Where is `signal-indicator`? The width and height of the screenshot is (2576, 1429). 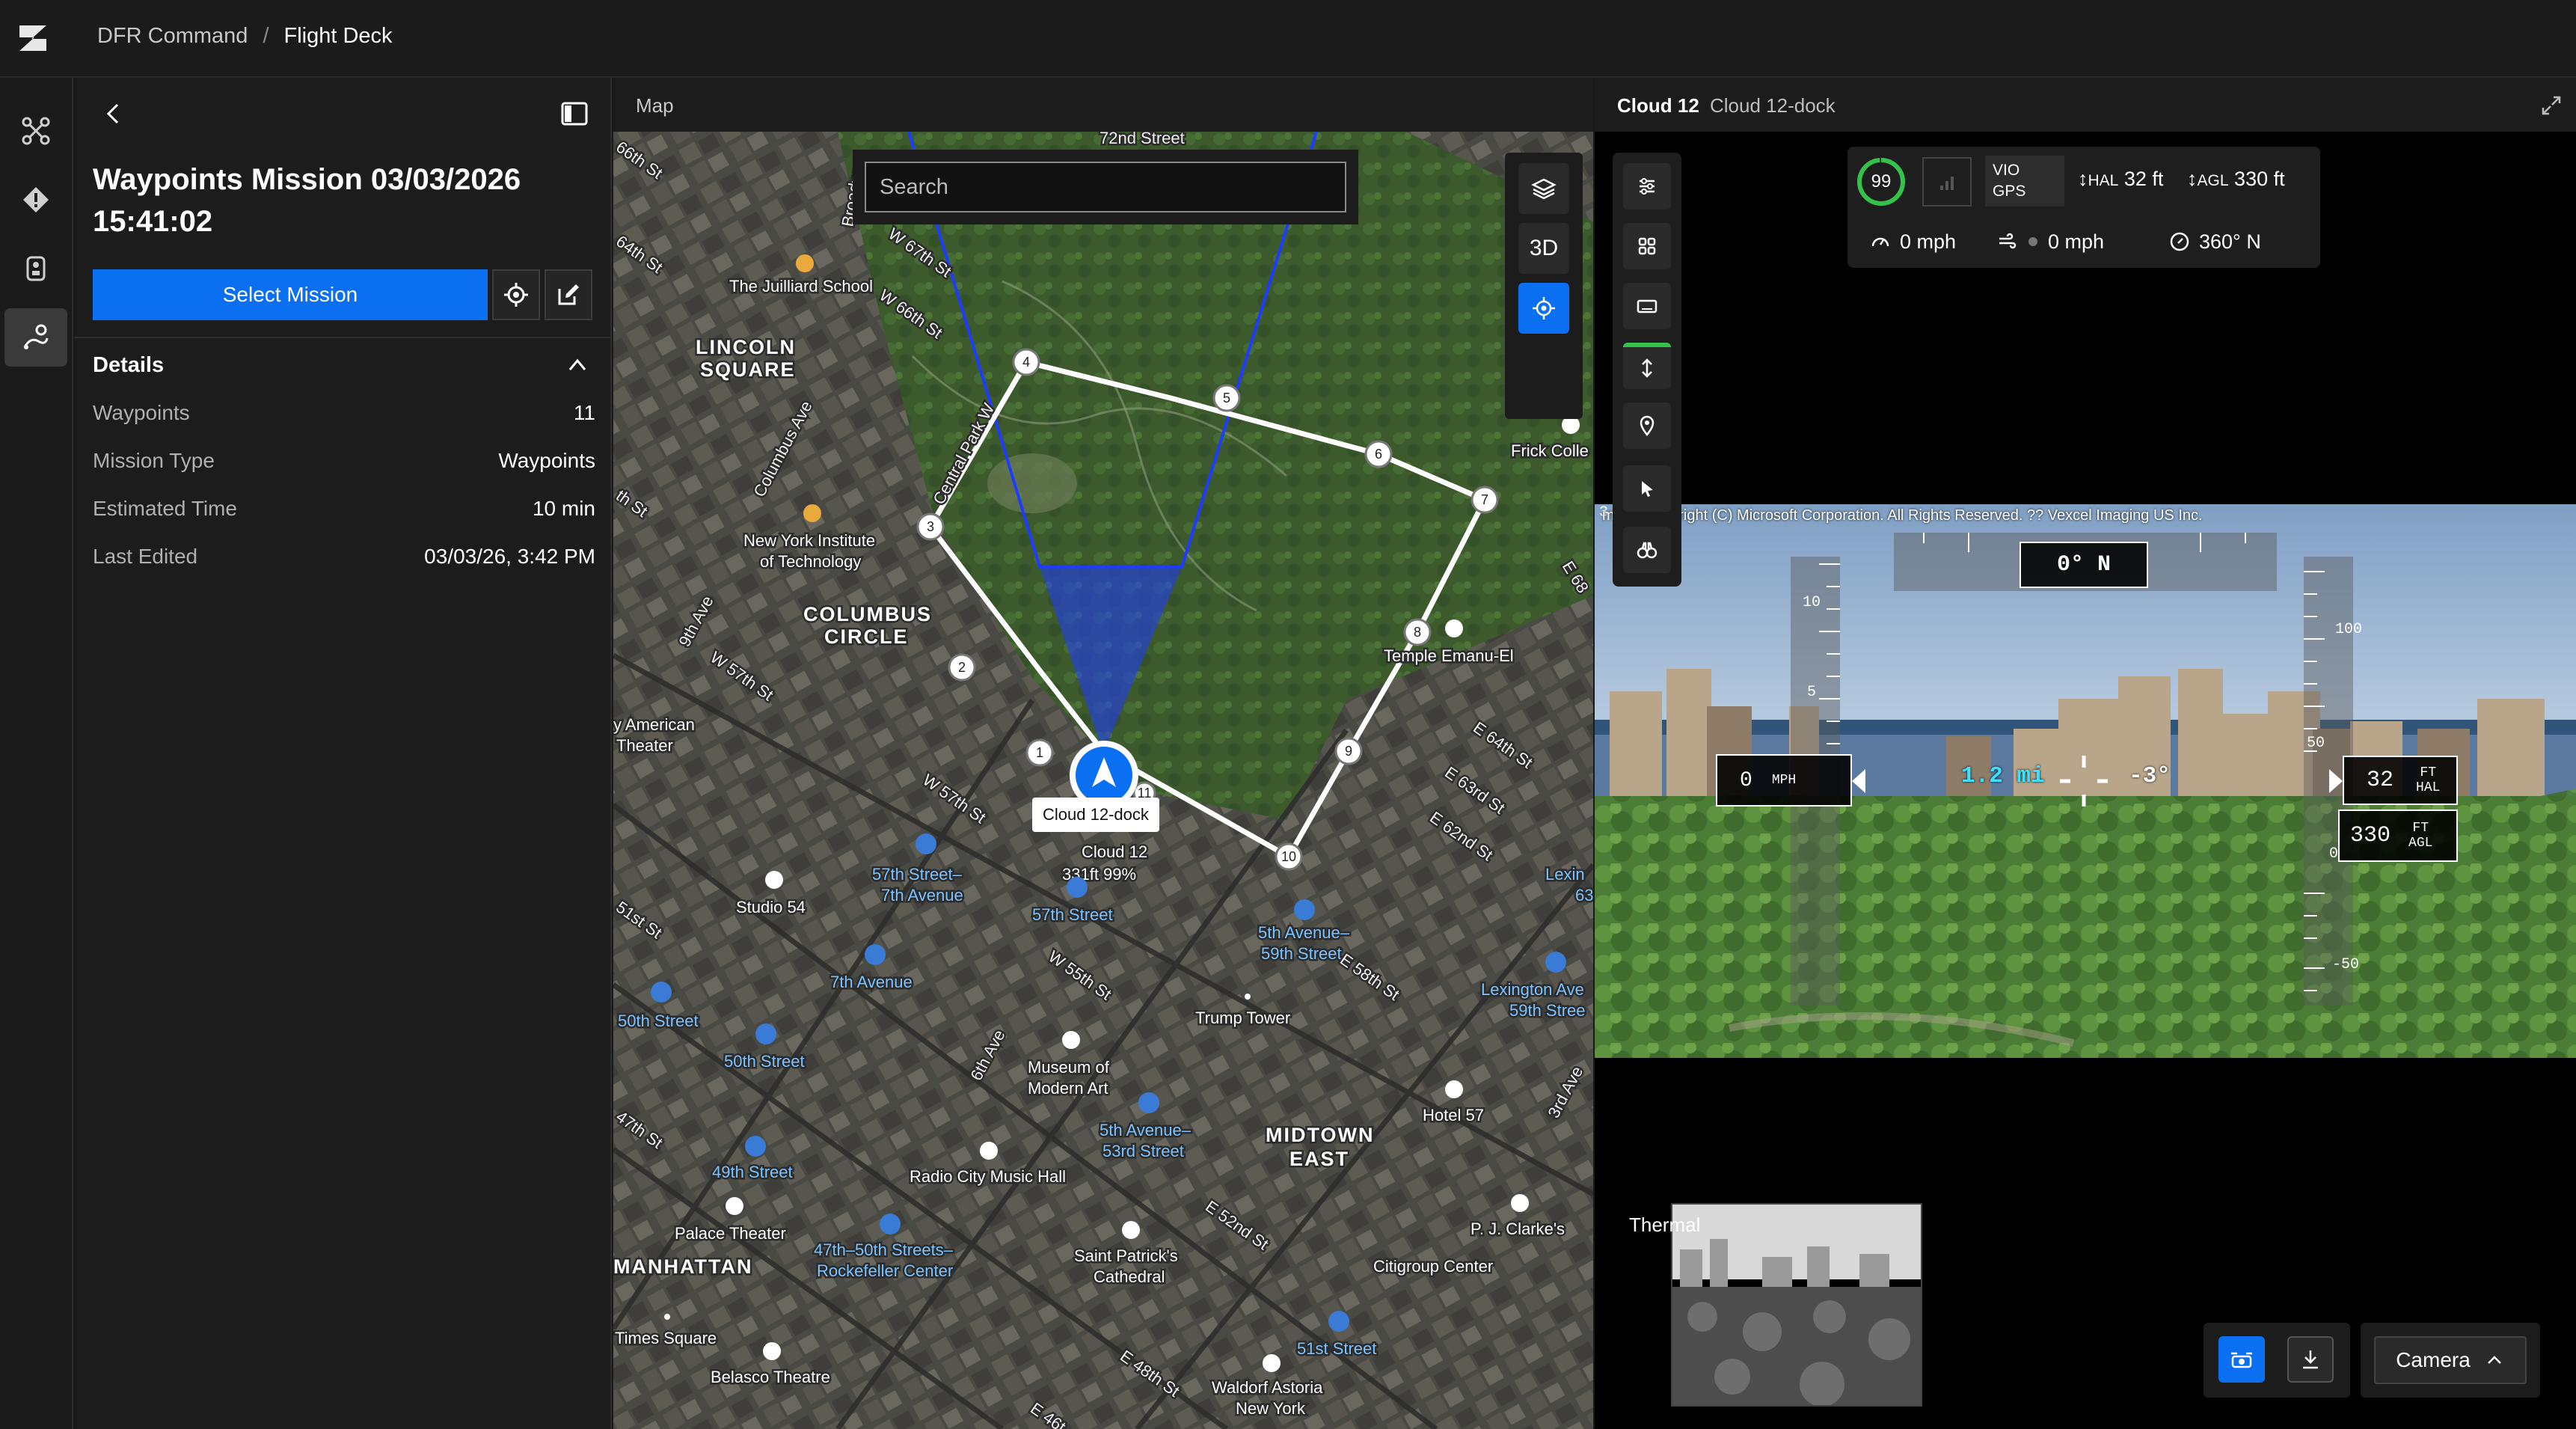 signal-indicator is located at coordinates (1947, 181).